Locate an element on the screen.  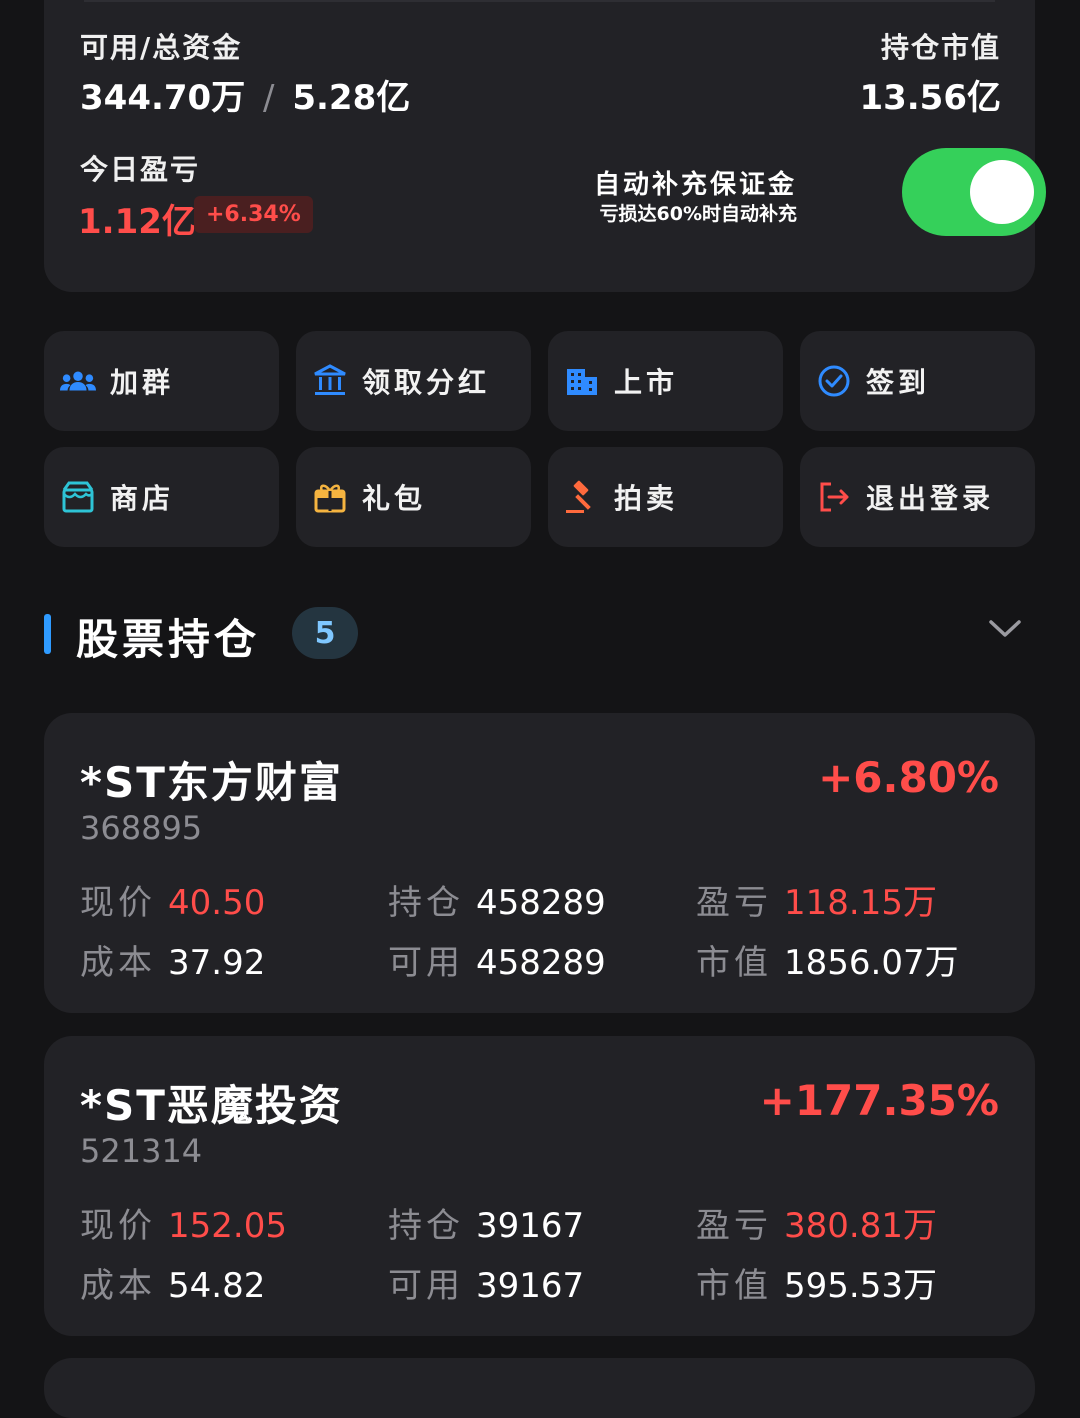
available-total-value: 344.70万 / 5.28亿 is located at coordinates (245, 94).